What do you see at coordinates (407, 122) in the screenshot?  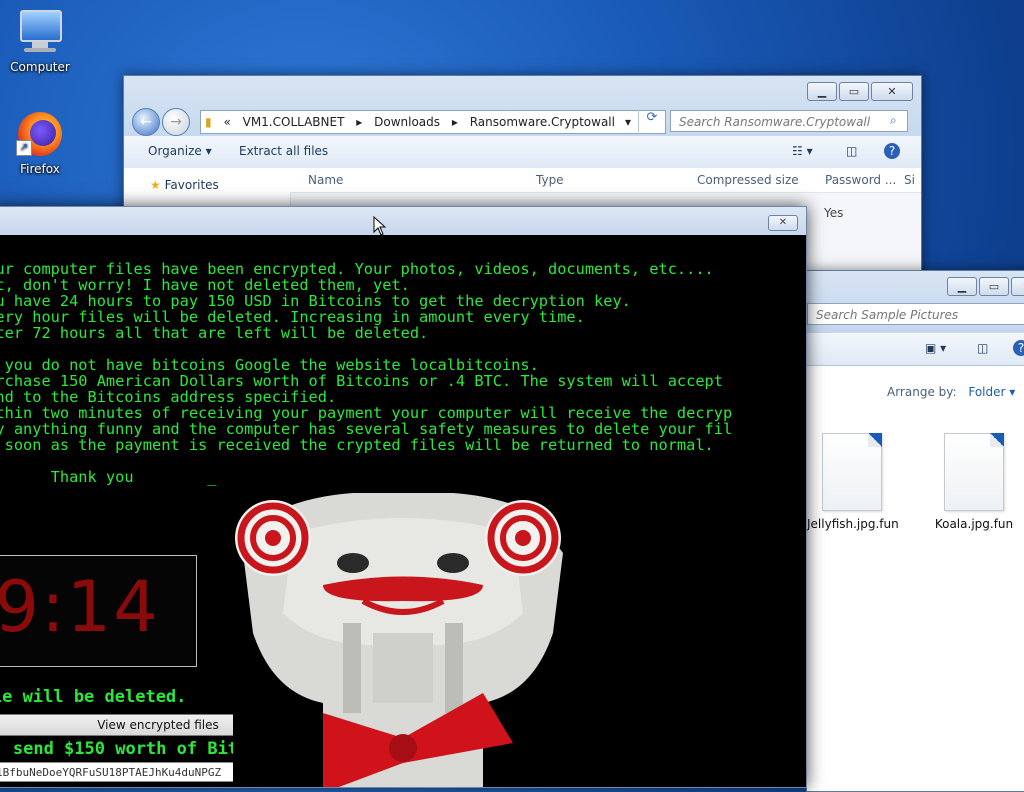 I see `breadcrumb-item: Downloads` at bounding box center [407, 122].